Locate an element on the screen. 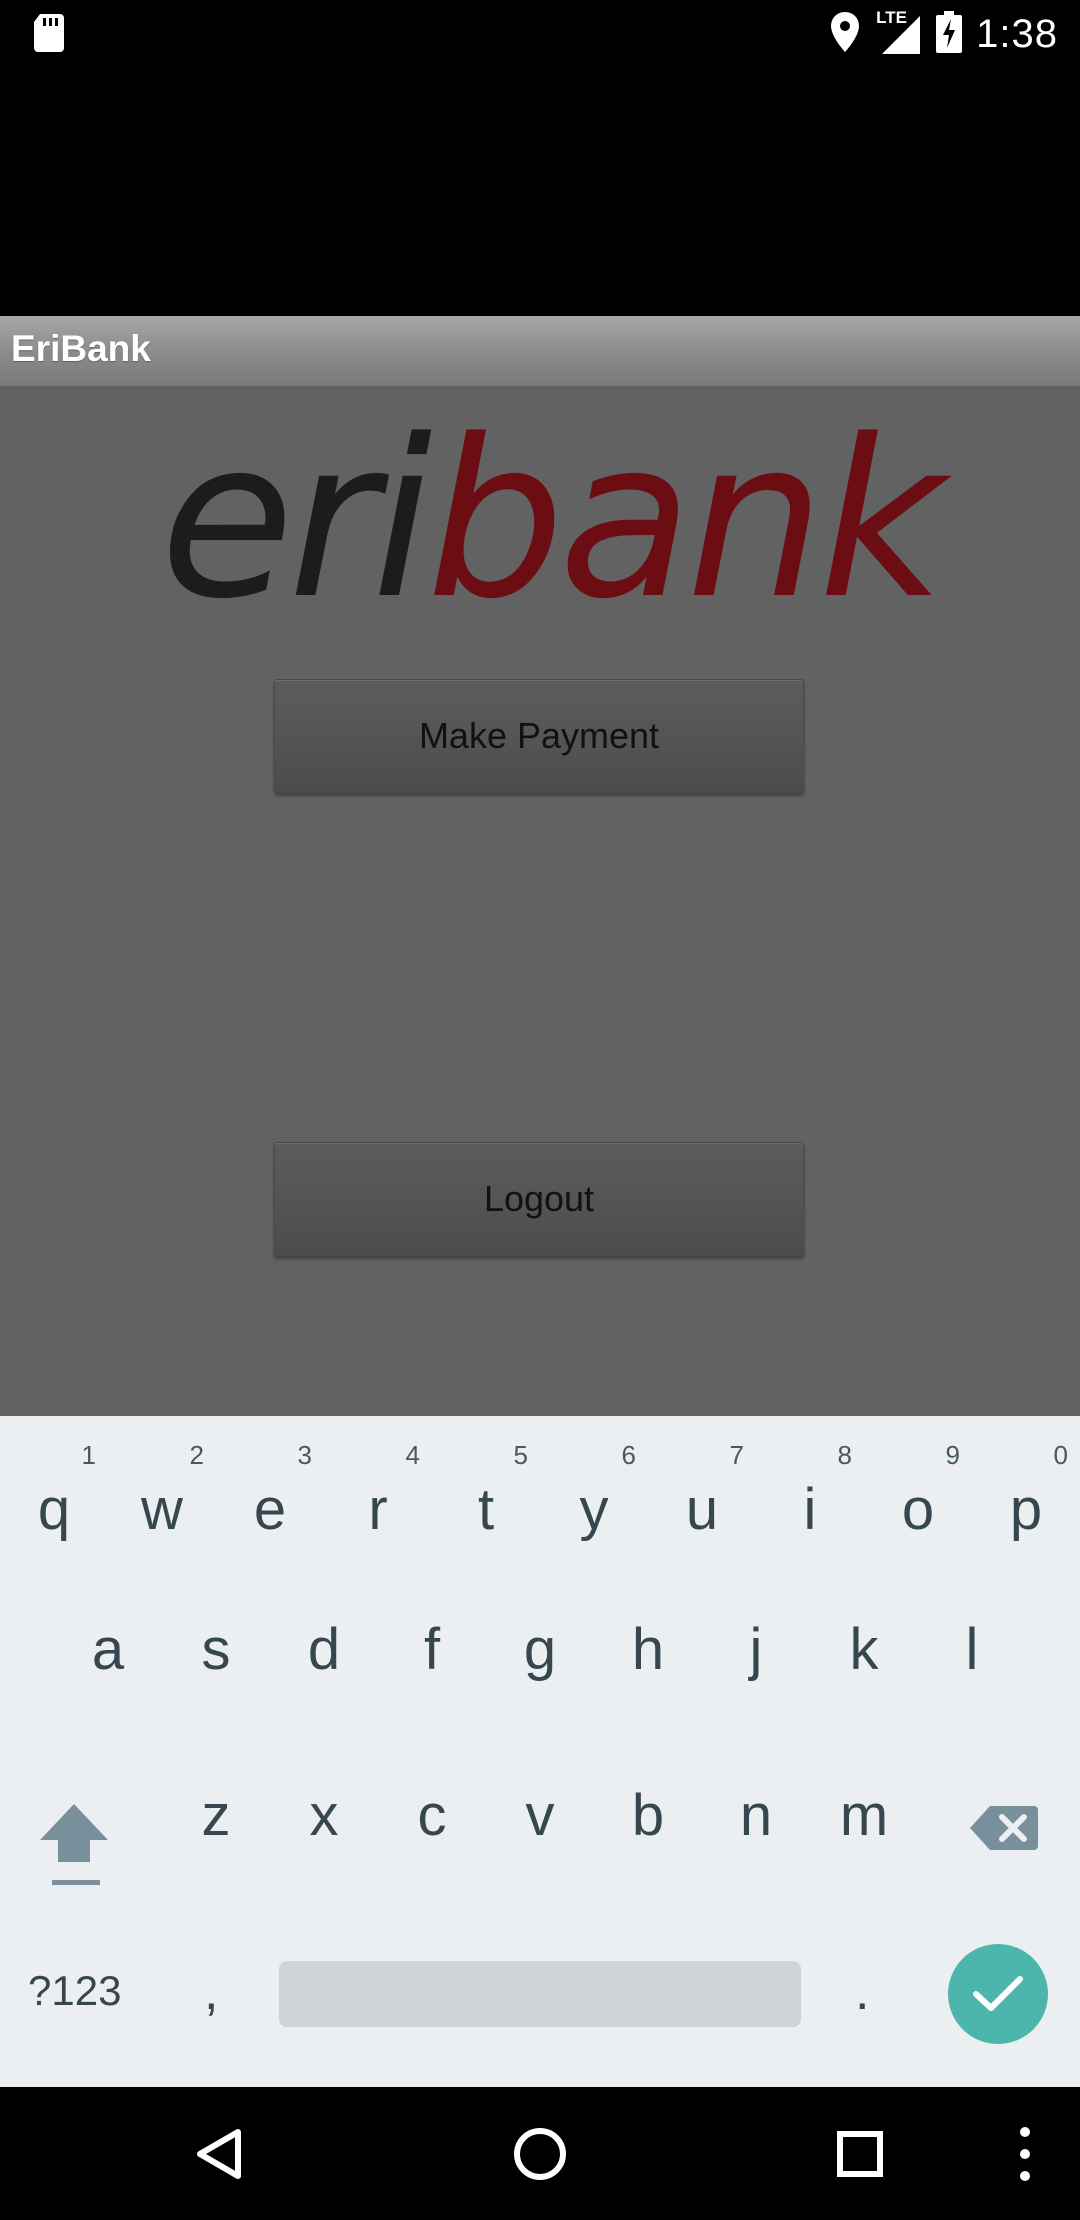  eribank-logo: eribank is located at coordinates (552, 521).